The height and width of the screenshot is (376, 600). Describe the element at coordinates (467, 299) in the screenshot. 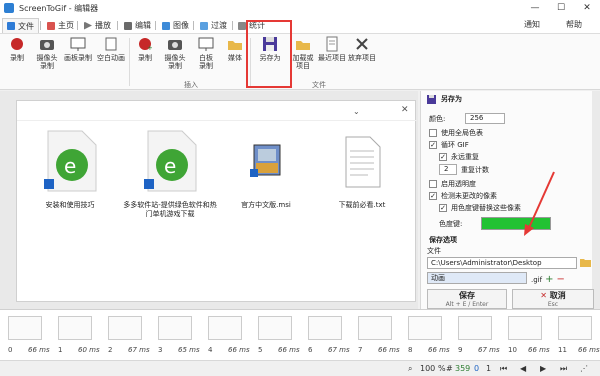

I see `save-button: 保存 Alt + E / Enter` at that location.